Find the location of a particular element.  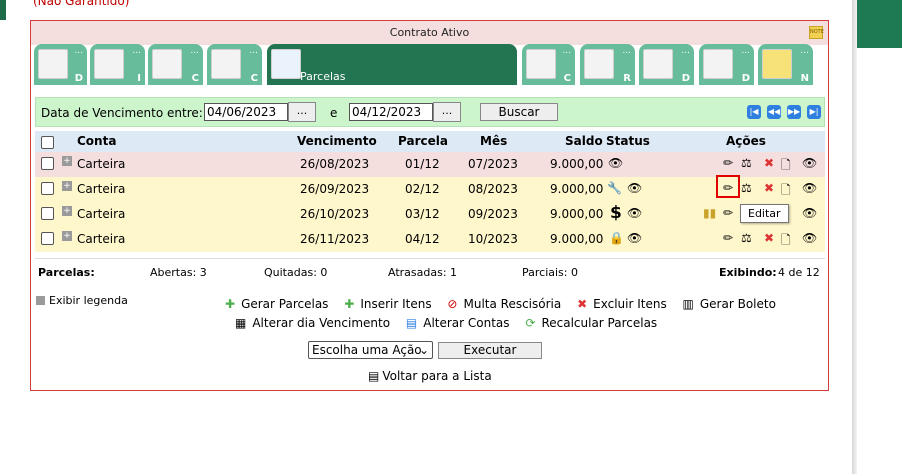

back-to-list-link: ▤ Voltar para a Lista is located at coordinates (430, 376).